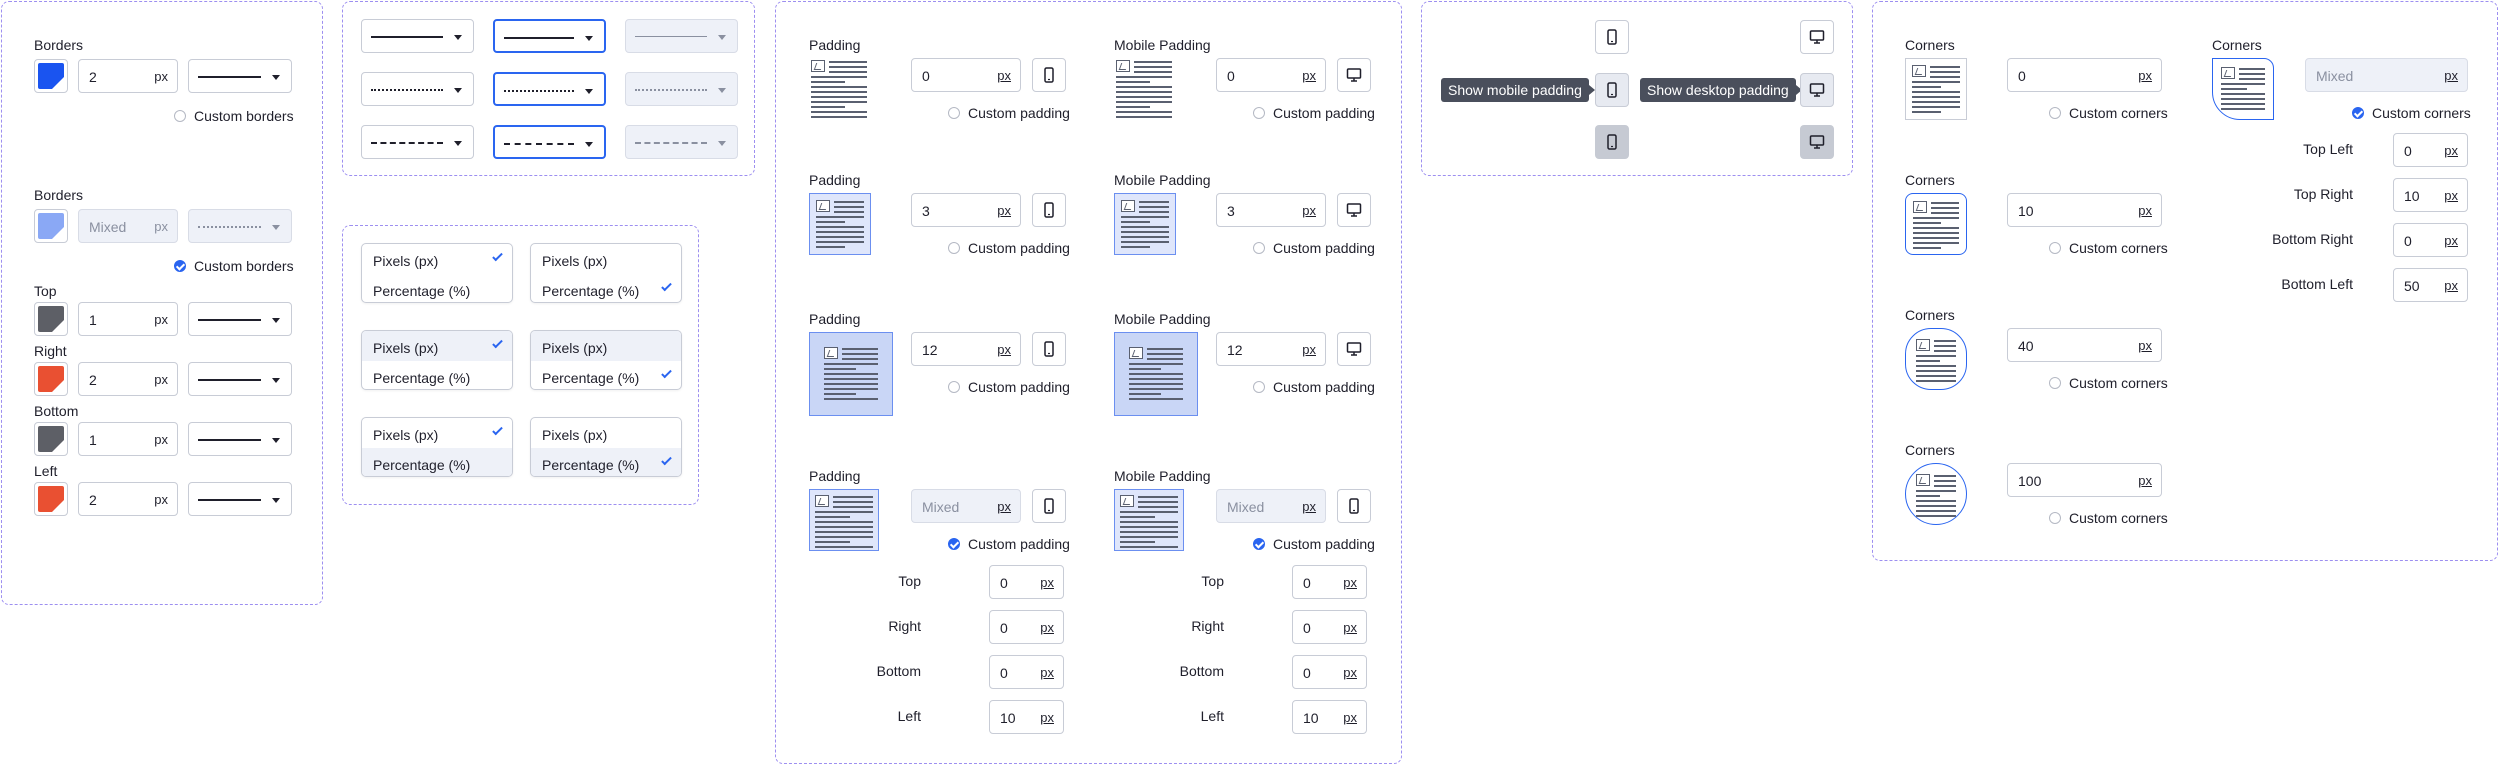 The width and height of the screenshot is (2500, 765). Describe the element at coordinates (666, 286) in the screenshot. I see `check-icon` at that location.